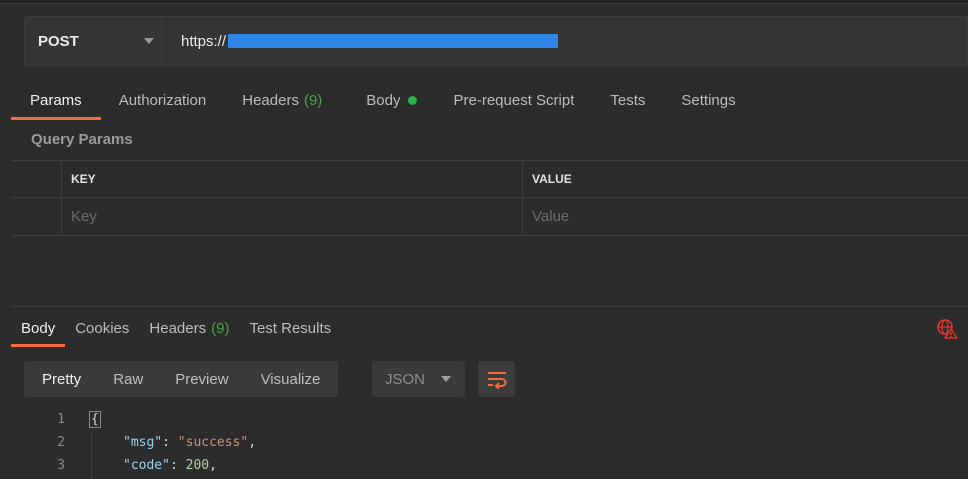 This screenshot has width=968, height=479. Describe the element at coordinates (551, 216) in the screenshot. I see `value-placeholder: Value` at that location.